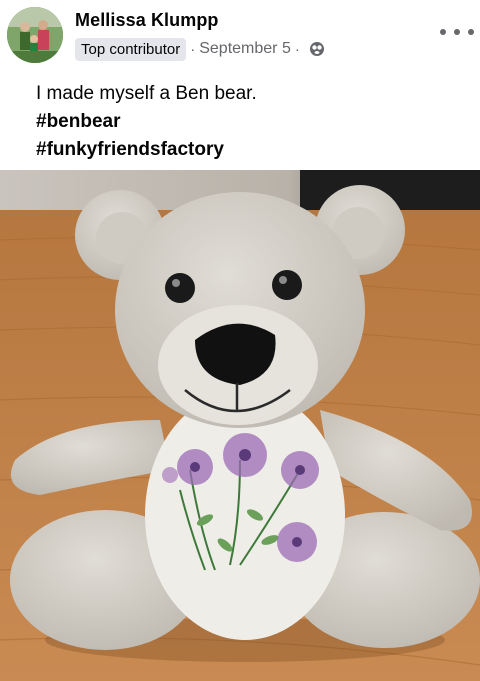 This screenshot has width=480, height=681. Describe the element at coordinates (147, 20) in the screenshot. I see `author-name: Mellissa Klumpp` at that location.